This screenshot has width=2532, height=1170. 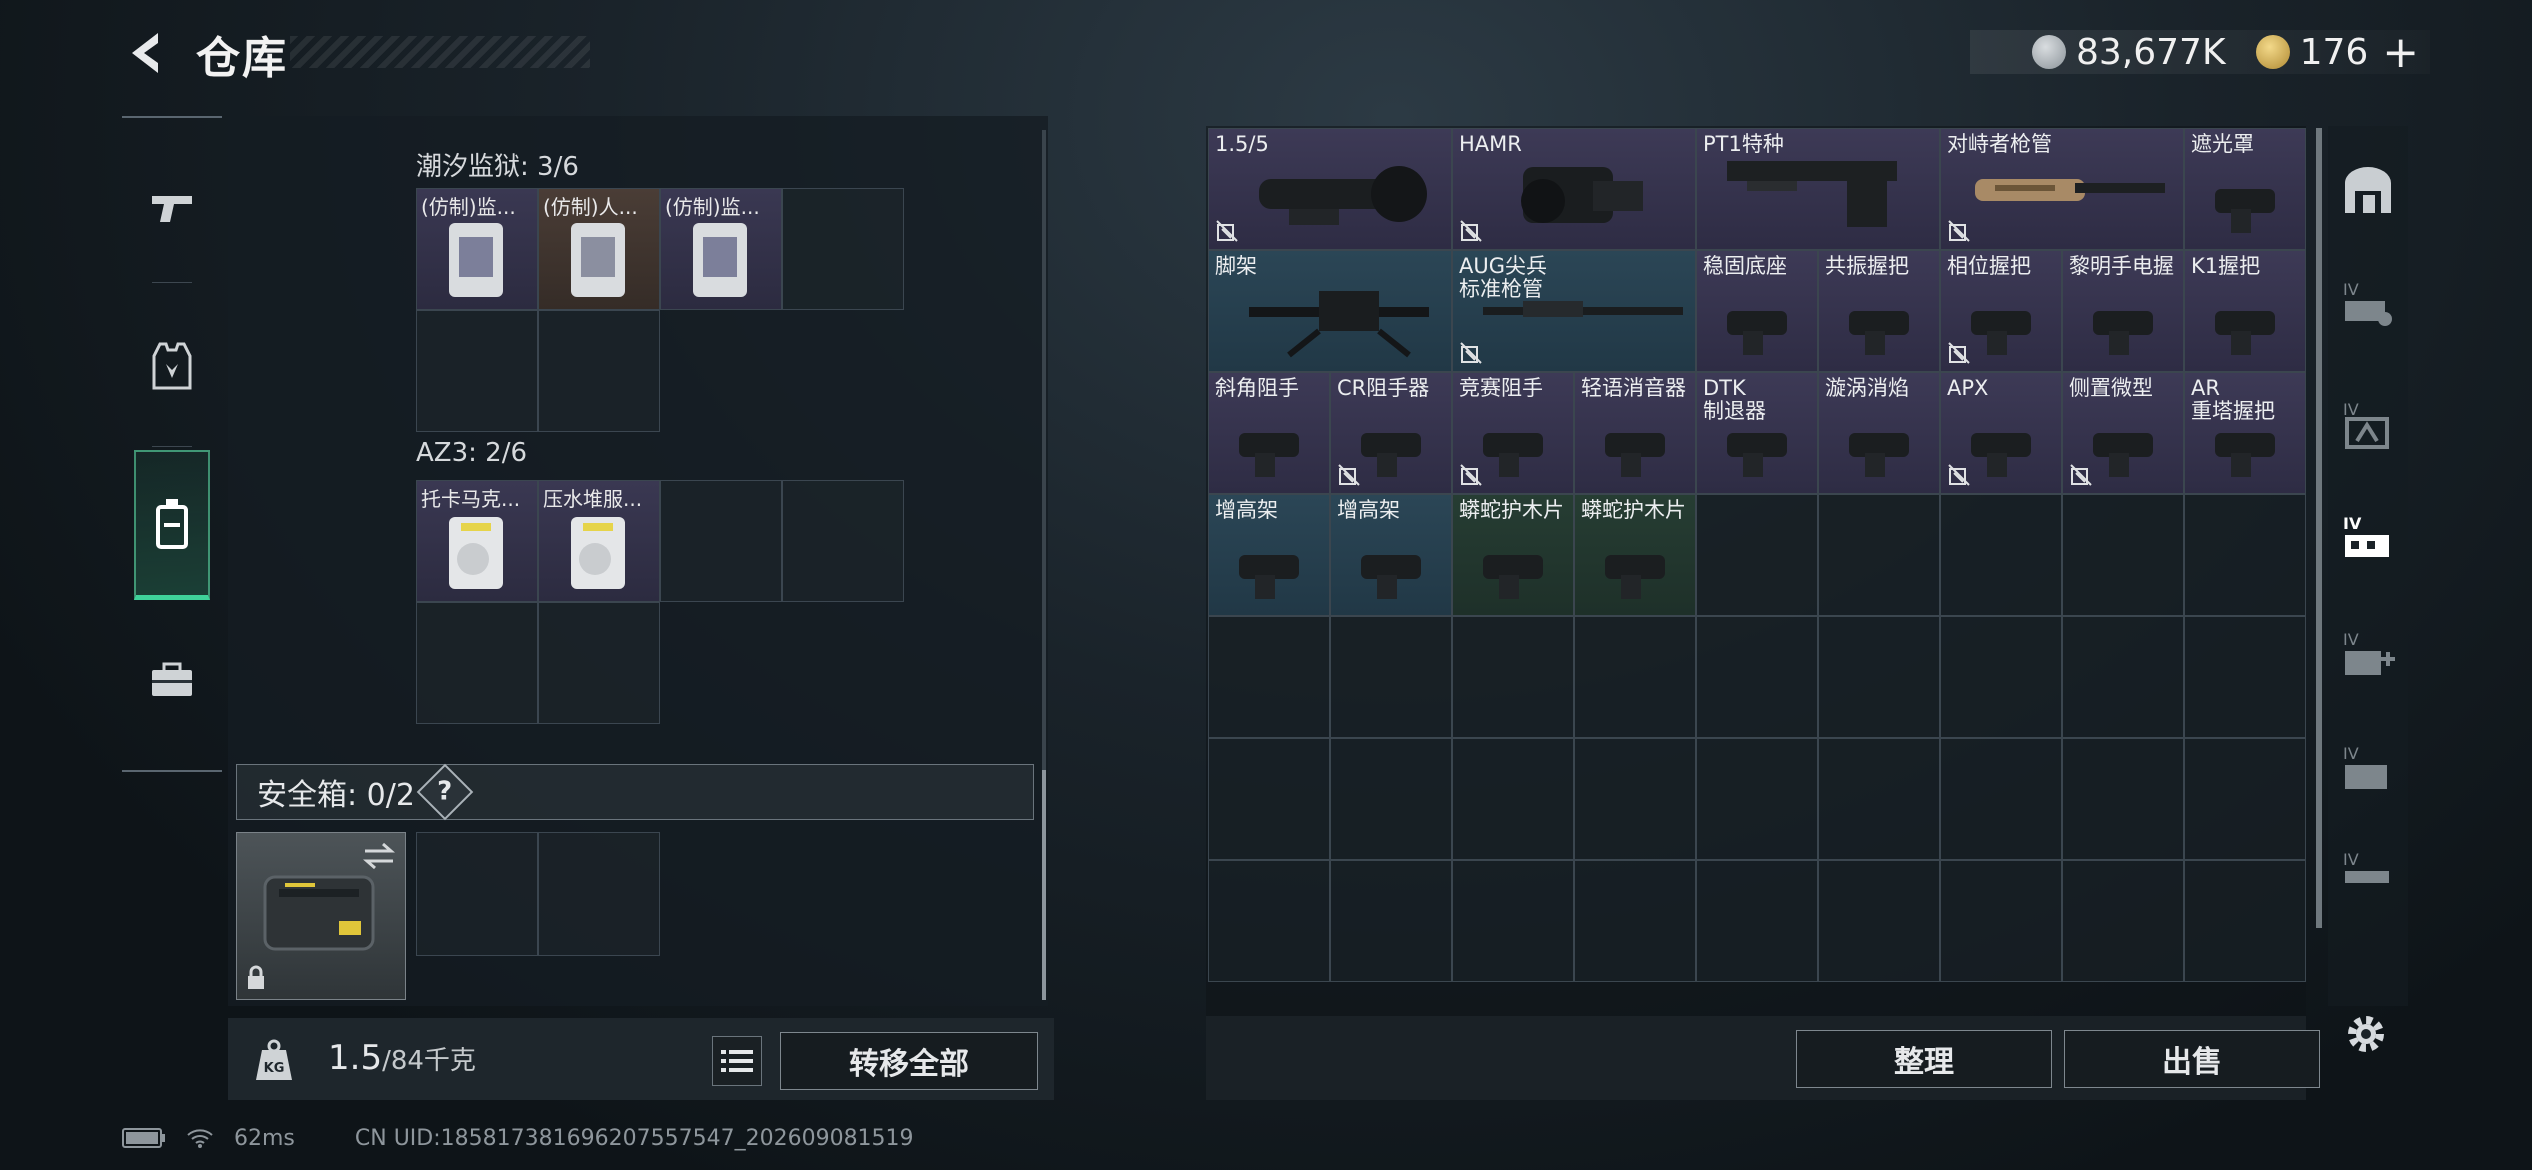 What do you see at coordinates (1044, 565) in the screenshot?
I see `storage-scrollbar` at bounding box center [1044, 565].